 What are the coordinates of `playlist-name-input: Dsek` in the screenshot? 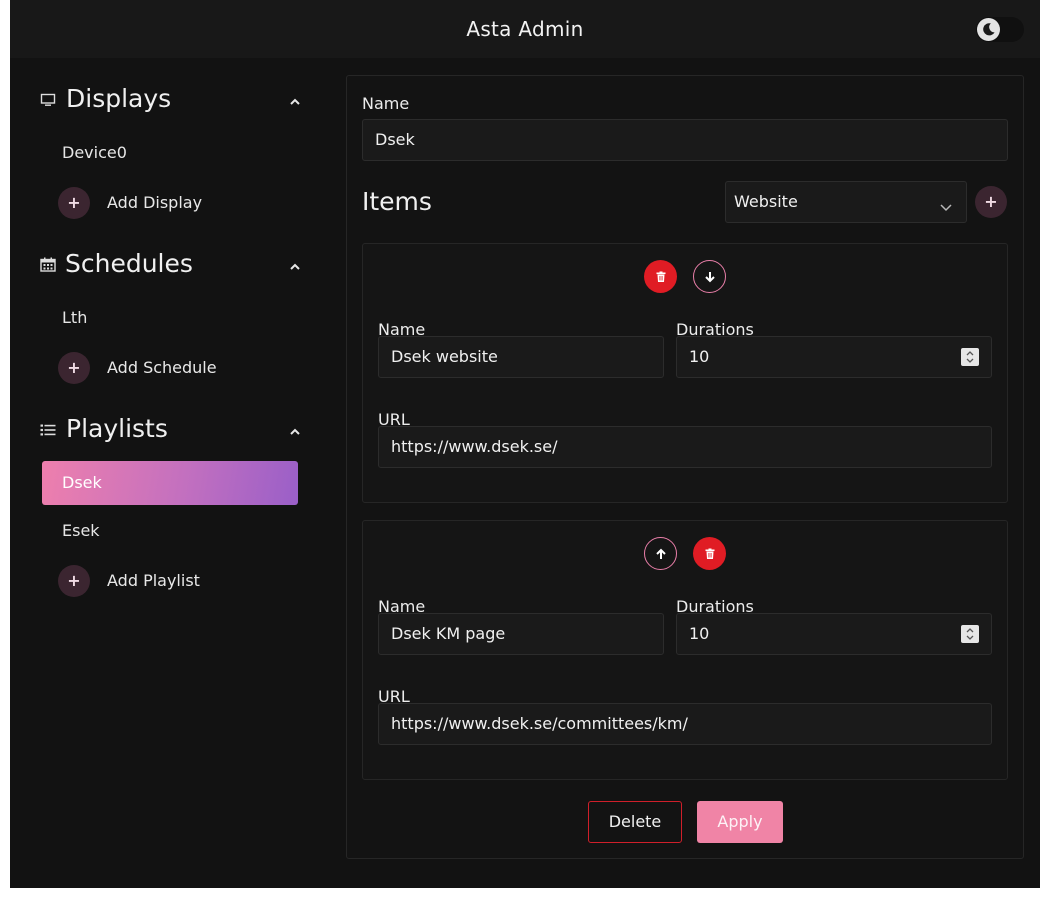 It's located at (685, 140).